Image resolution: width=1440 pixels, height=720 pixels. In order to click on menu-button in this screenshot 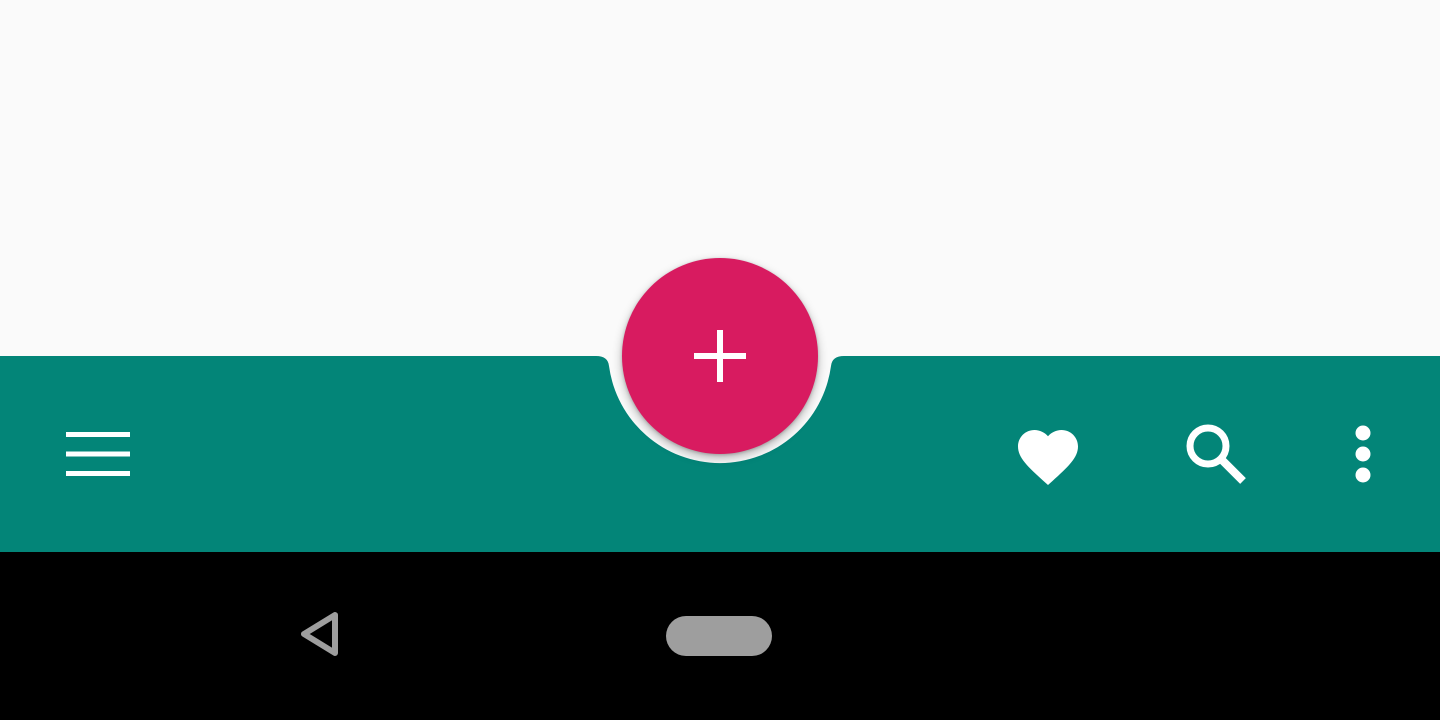, I will do `click(98, 454)`.